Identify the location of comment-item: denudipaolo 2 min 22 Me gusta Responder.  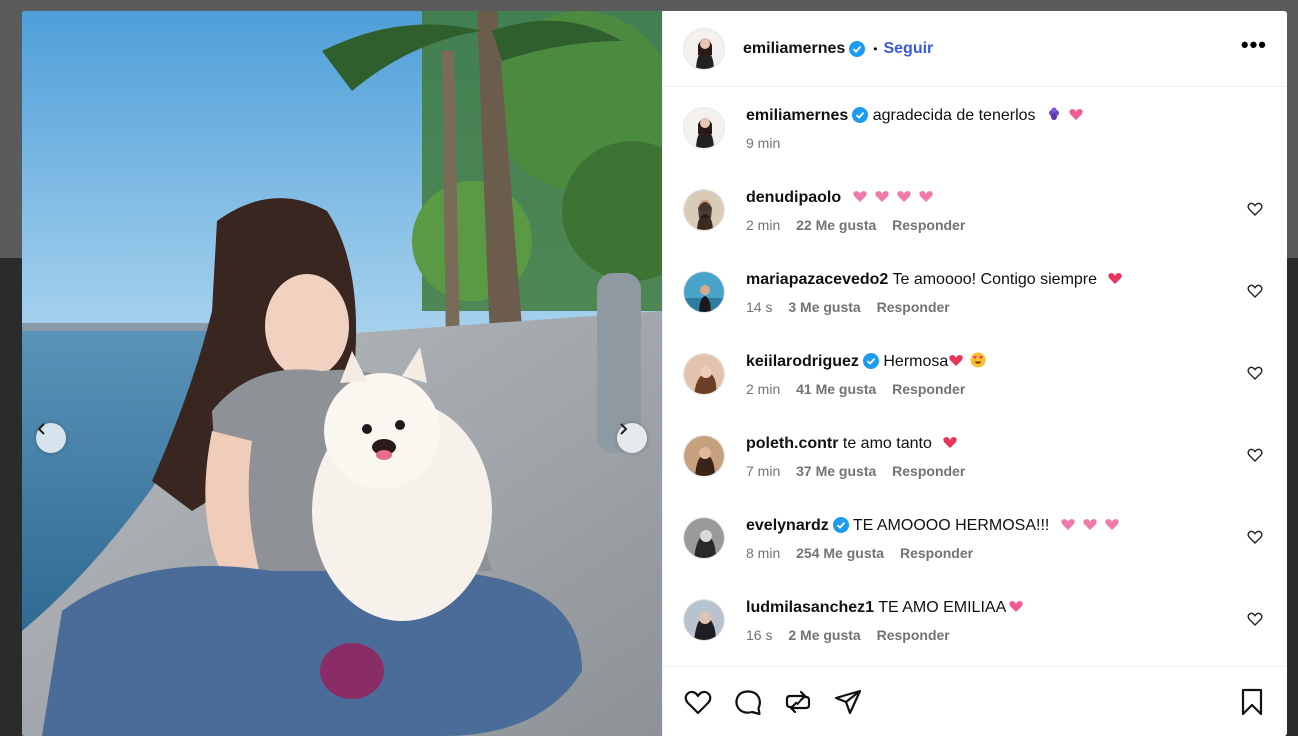
(975, 228).